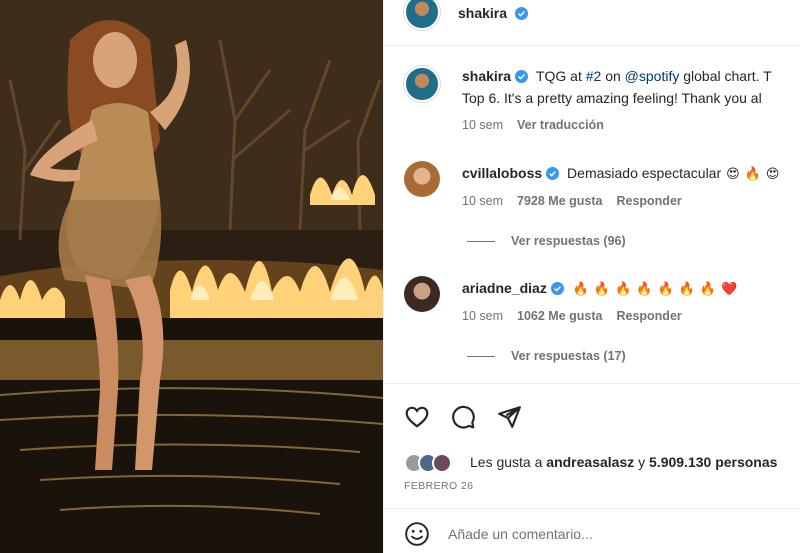 This screenshot has height=553, width=800. Describe the element at coordinates (482, 13) in the screenshot. I see `author-username: shakira` at that location.